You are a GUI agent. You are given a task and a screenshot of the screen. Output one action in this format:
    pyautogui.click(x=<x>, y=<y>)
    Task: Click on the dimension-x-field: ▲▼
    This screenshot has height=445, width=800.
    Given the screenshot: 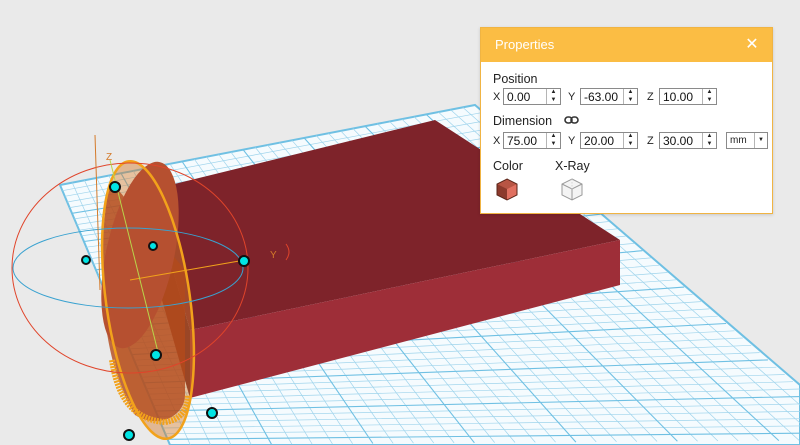 What is the action you would take?
    pyautogui.click(x=532, y=140)
    